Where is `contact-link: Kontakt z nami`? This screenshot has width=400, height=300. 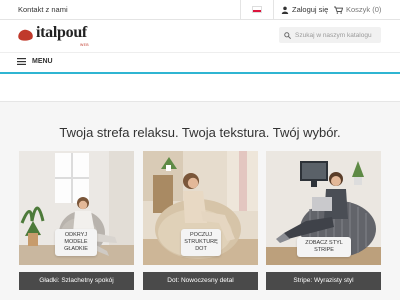 contact-link: Kontakt z nami is located at coordinates (43, 9).